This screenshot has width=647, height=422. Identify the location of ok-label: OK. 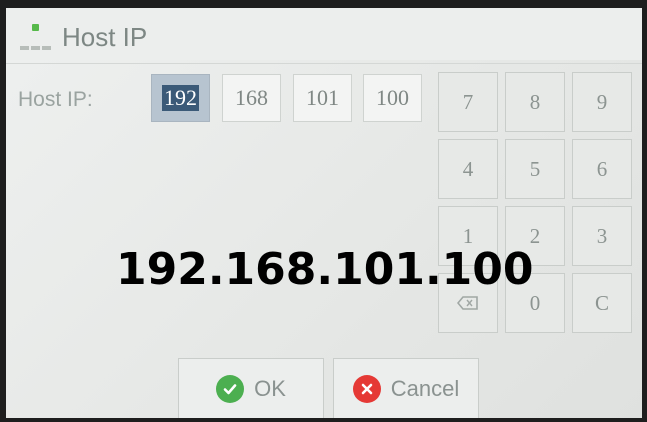
(270, 388).